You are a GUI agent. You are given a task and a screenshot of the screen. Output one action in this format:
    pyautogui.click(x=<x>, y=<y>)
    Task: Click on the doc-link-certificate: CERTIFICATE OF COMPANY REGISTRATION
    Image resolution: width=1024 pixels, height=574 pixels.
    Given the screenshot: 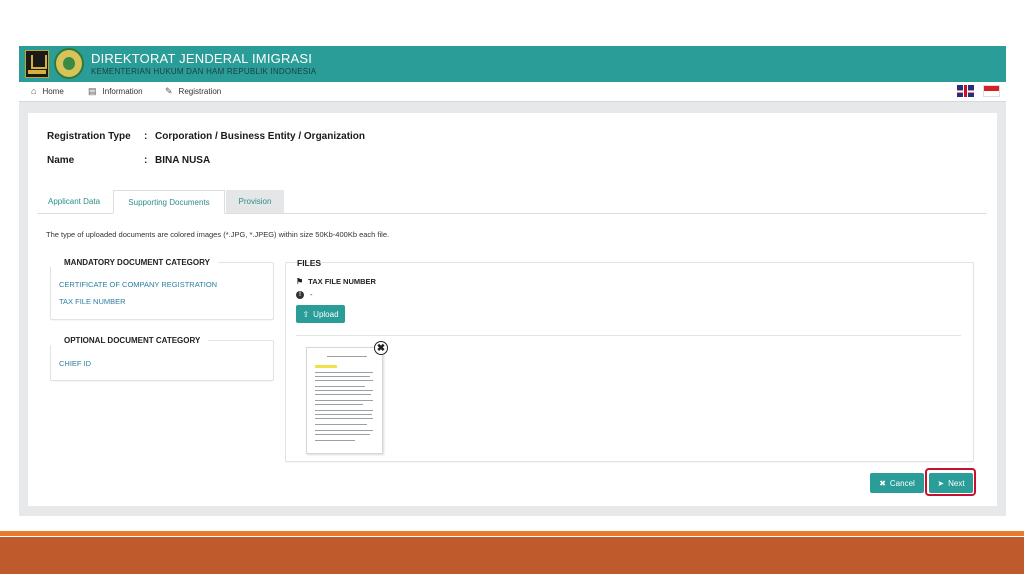 What is the action you would take?
    pyautogui.click(x=138, y=284)
    